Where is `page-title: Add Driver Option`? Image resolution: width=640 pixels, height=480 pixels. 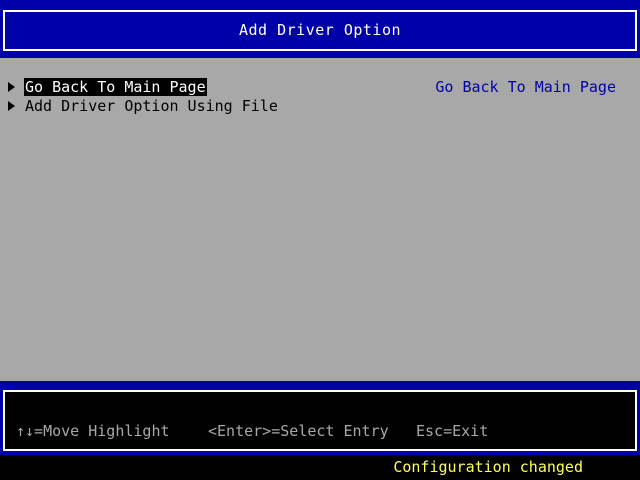 page-title: Add Driver Option is located at coordinates (320, 30).